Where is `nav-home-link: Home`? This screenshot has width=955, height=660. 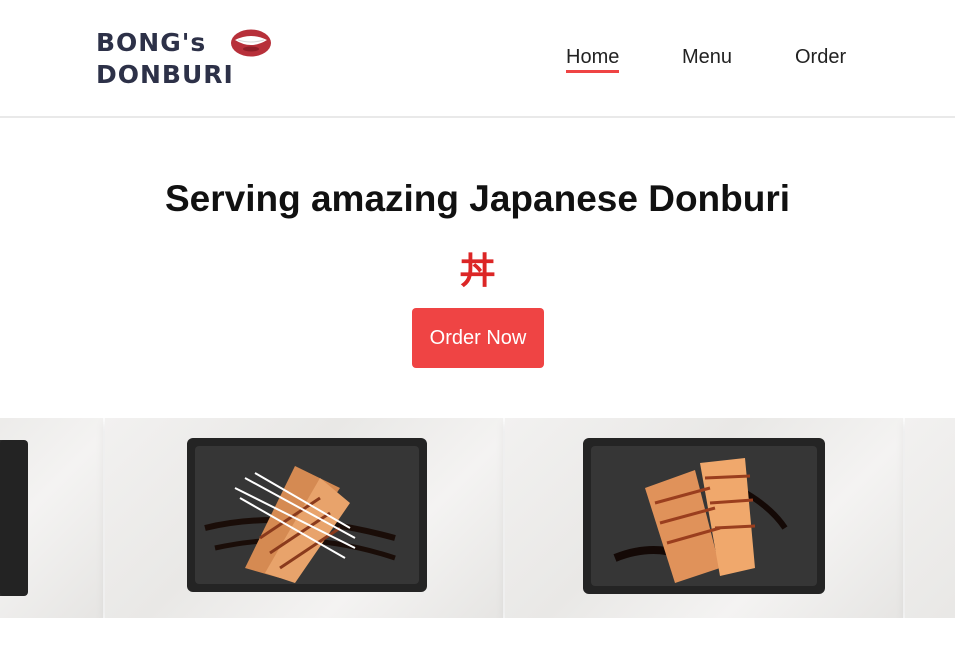
nav-home-link: Home is located at coordinates (593, 59).